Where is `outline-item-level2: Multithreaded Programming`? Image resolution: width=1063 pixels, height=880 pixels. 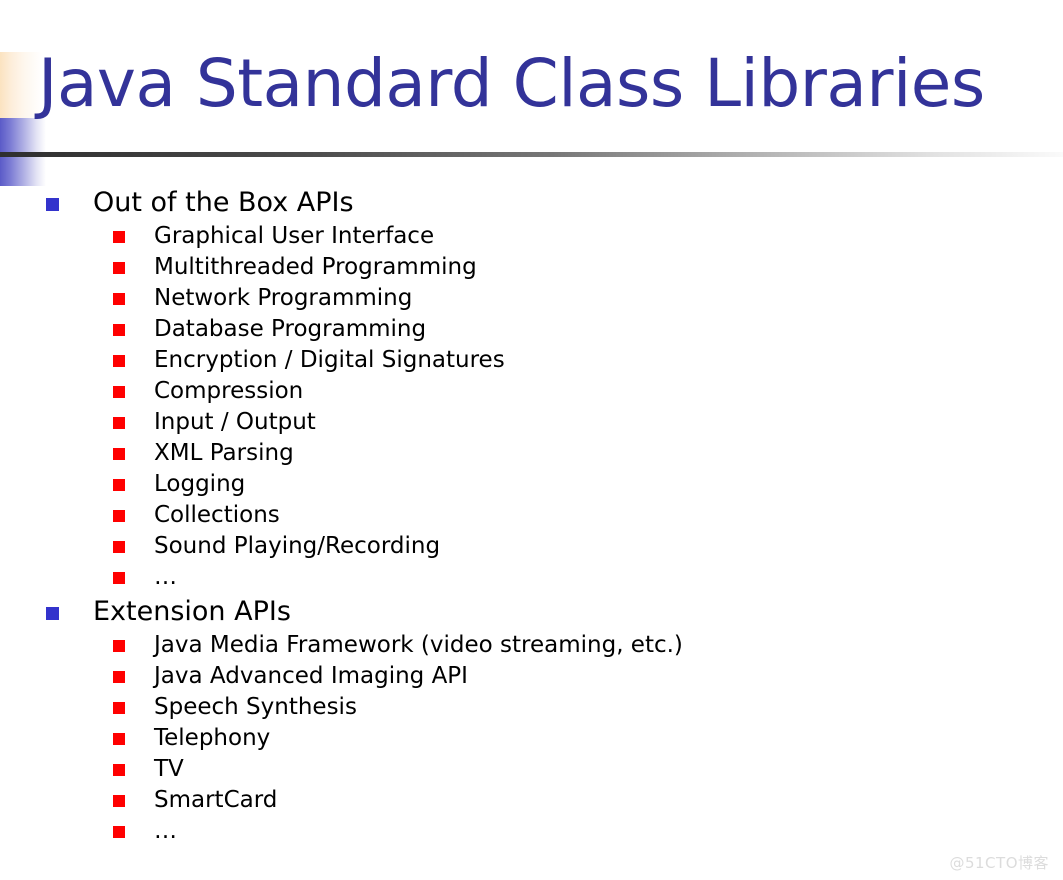 outline-item-level2: Multithreaded Programming is located at coordinates (531, 268).